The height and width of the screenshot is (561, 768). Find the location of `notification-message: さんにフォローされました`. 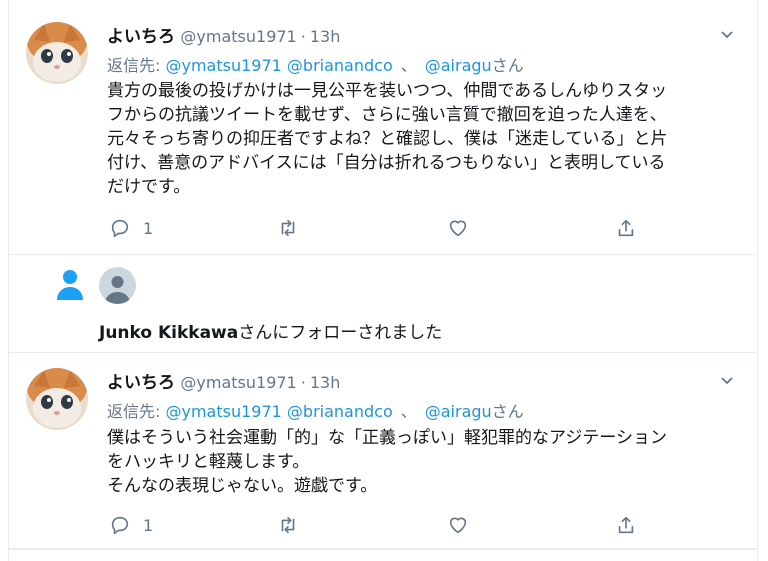

notification-message: さんにフォローされました is located at coordinates (340, 333).